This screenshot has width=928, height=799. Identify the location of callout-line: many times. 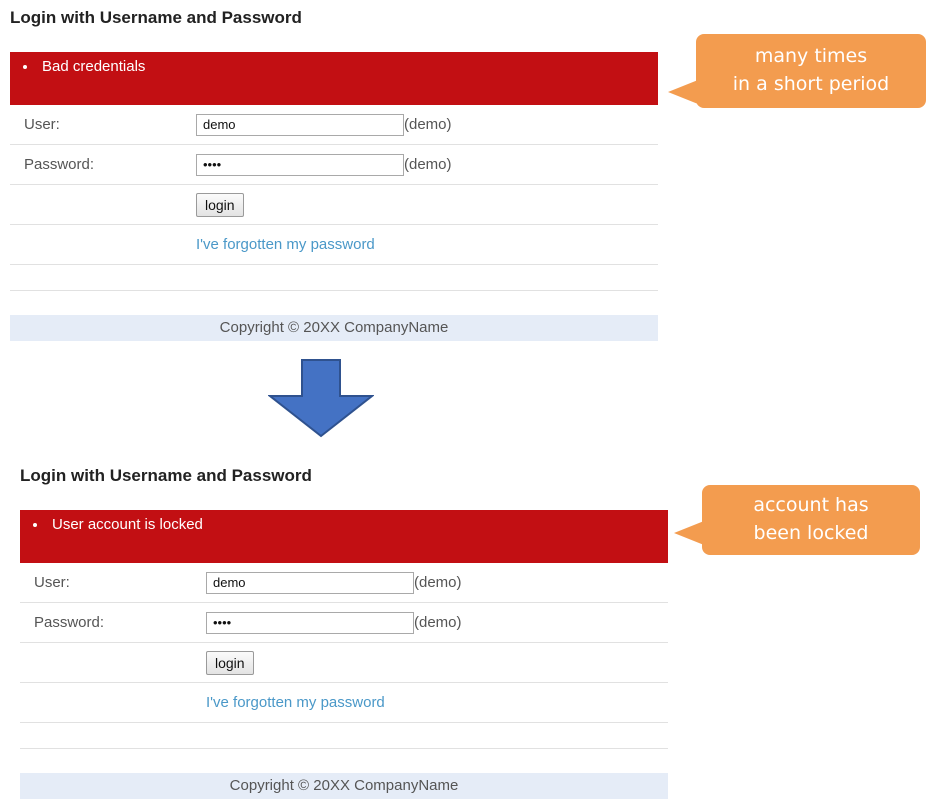
(811, 56).